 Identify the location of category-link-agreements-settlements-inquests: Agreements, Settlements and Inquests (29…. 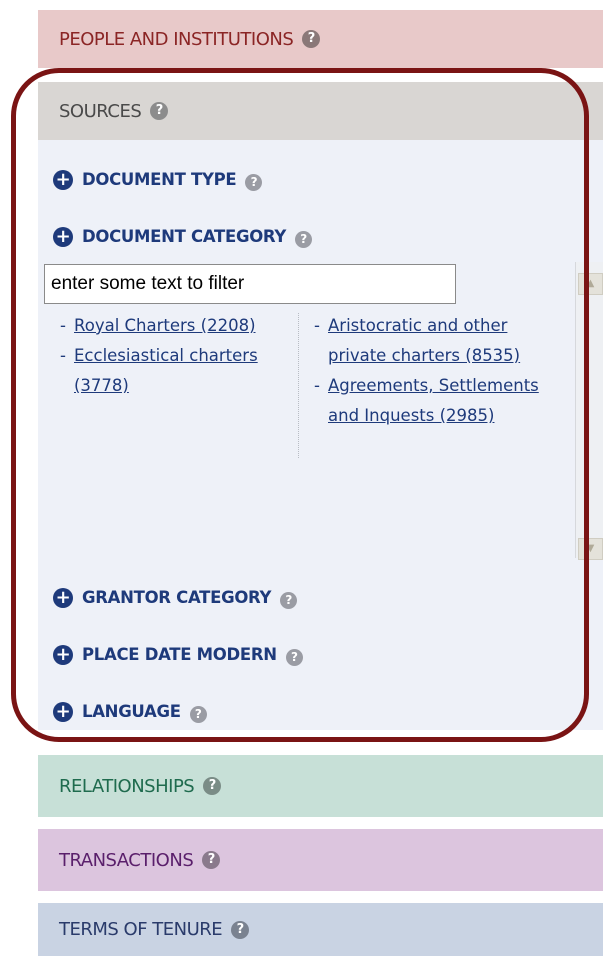
(446, 401).